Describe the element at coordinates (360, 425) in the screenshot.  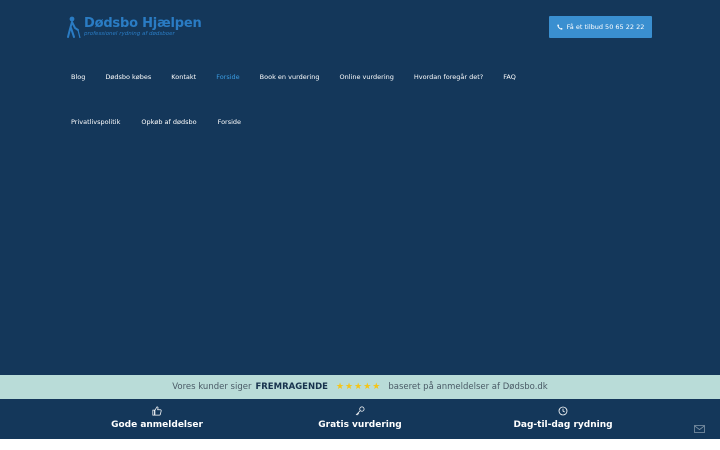
I see `feature-label: Gratis vurdering` at that location.